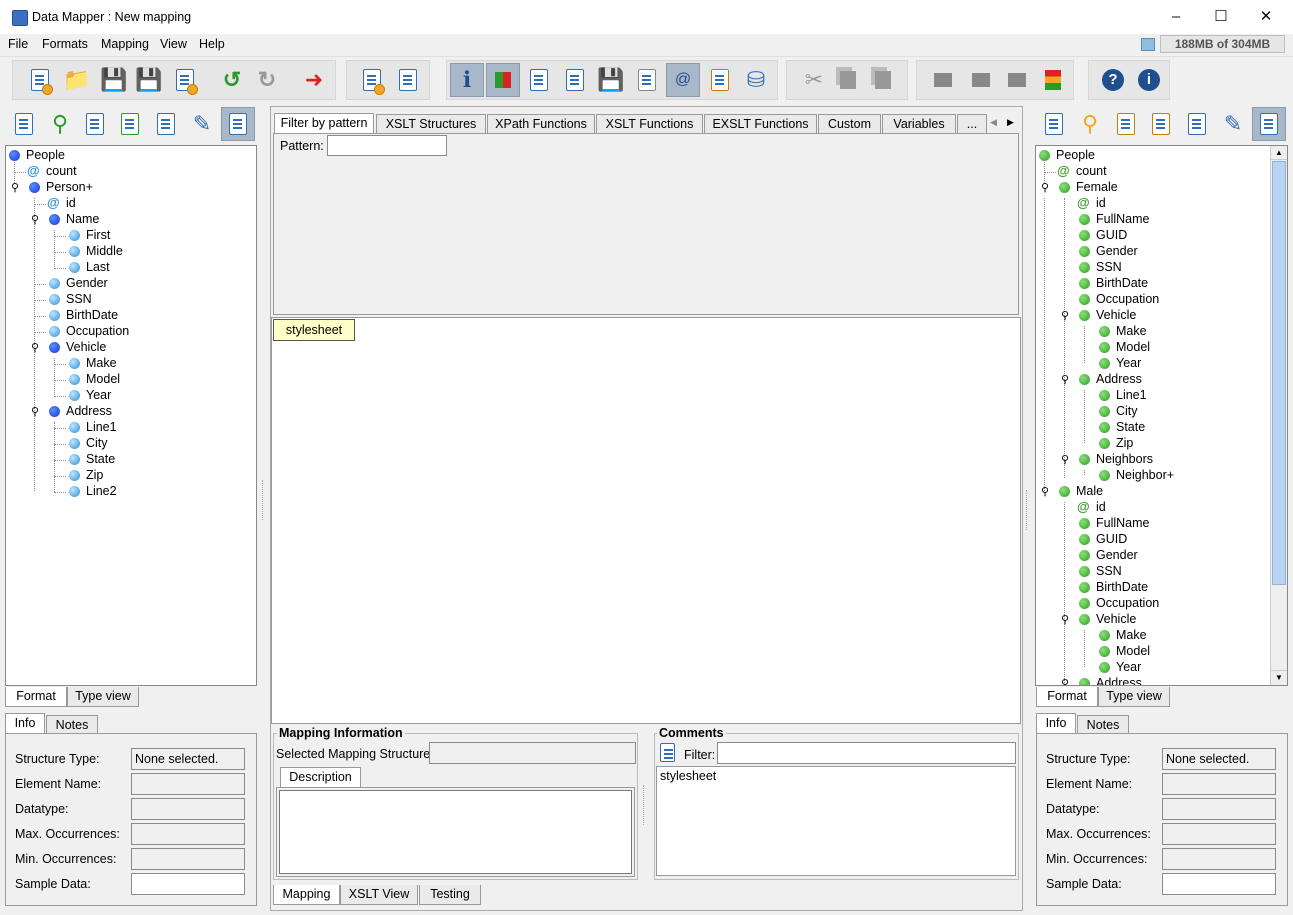 The image size is (1293, 915). What do you see at coordinates (101, 491) in the screenshot?
I see `tree-node: Line2` at bounding box center [101, 491].